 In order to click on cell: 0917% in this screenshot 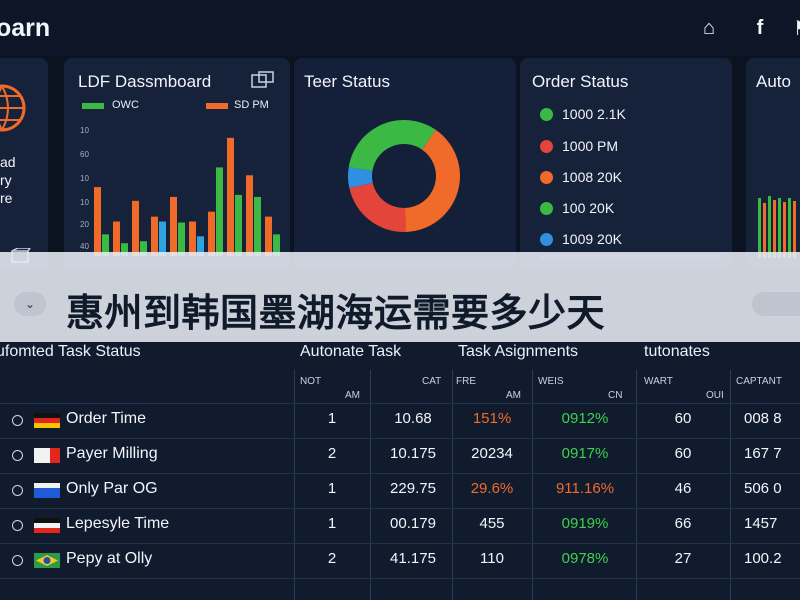, I will do `click(585, 453)`.